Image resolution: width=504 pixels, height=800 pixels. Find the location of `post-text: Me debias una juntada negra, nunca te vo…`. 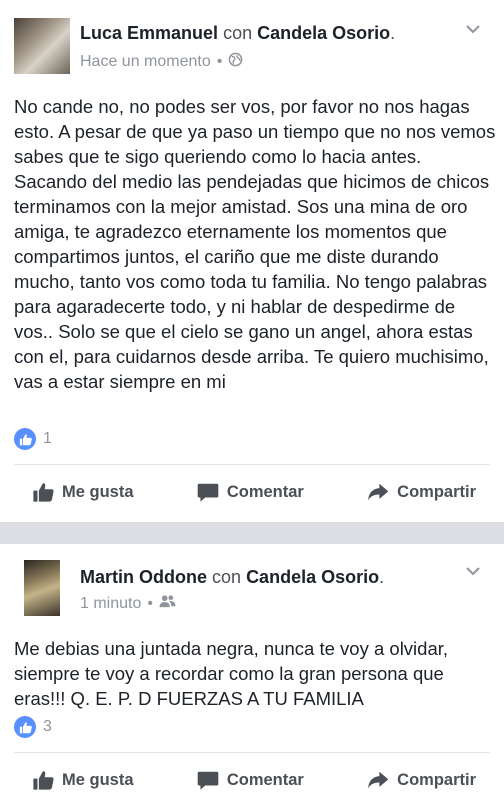

post-text: Me debias una juntada negra, nunca te vo… is located at coordinates (231, 673).